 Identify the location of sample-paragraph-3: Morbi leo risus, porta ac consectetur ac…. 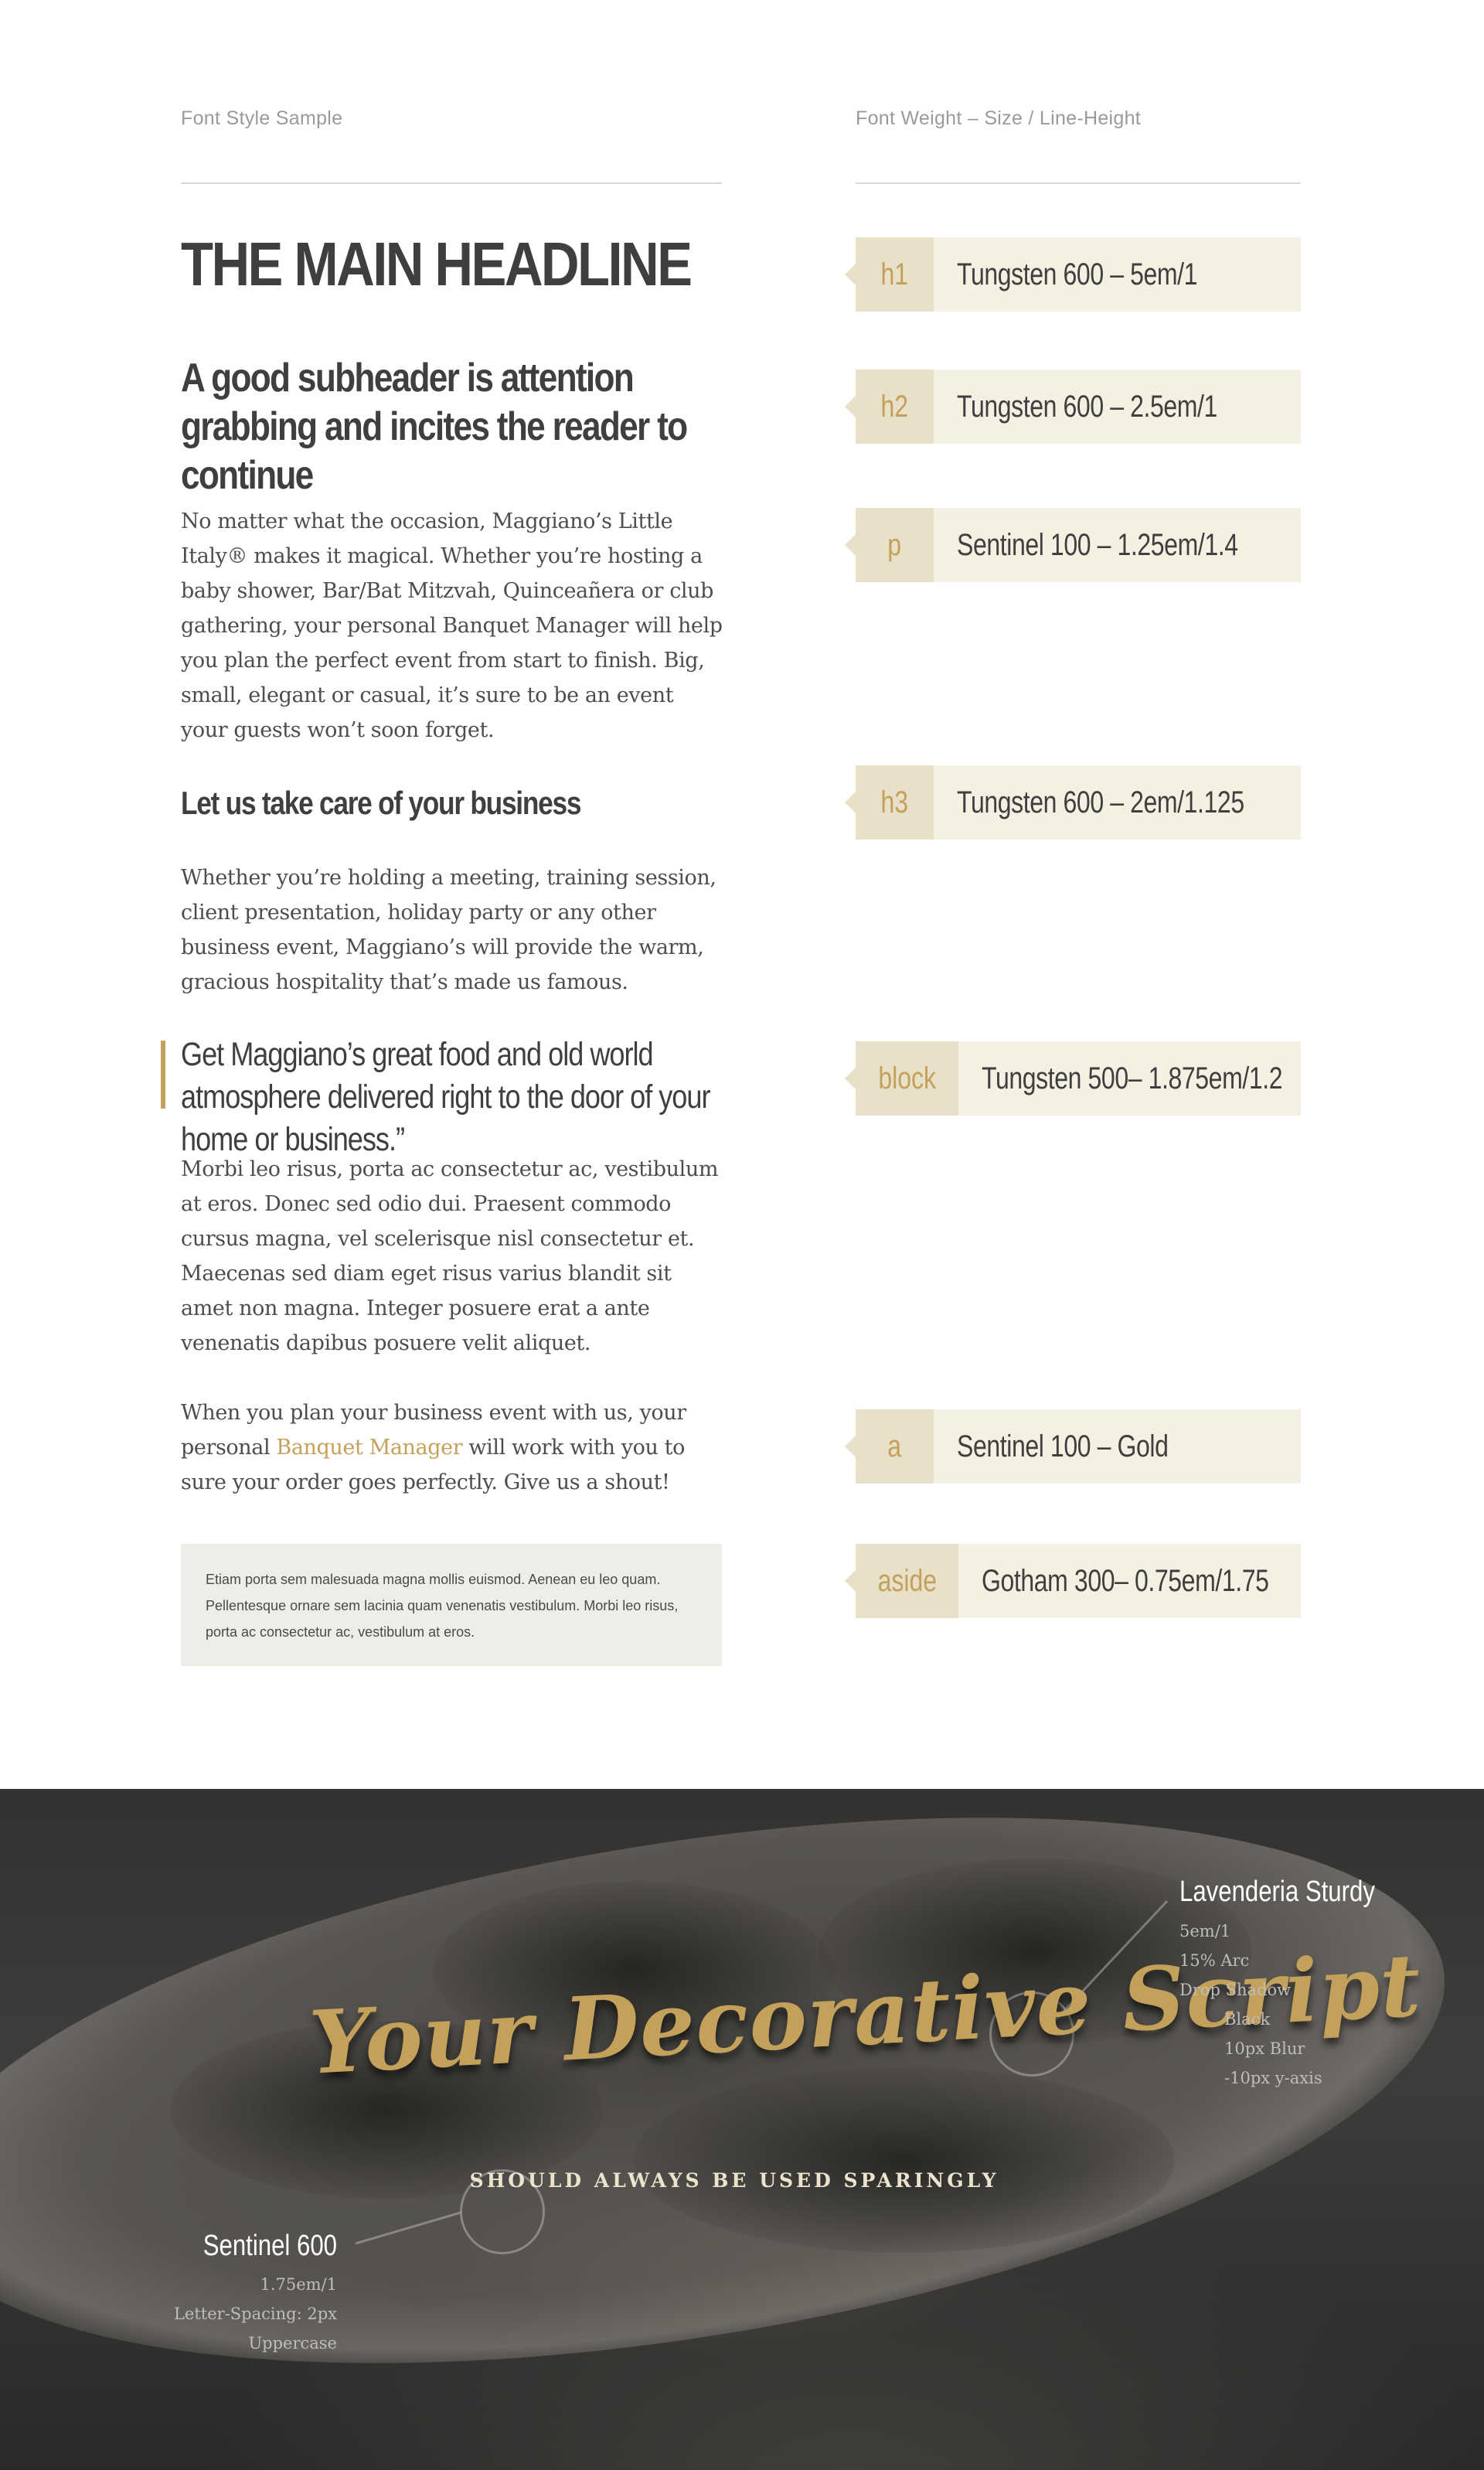
(450, 1256).